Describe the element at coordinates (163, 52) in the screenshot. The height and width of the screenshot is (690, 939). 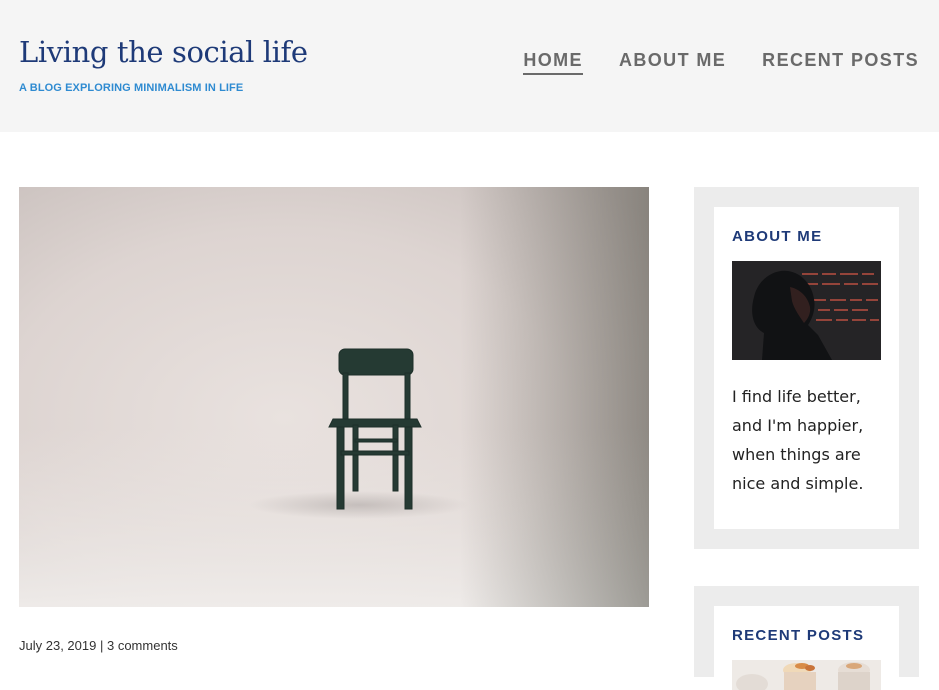
I see `site-title: Living the social life` at that location.